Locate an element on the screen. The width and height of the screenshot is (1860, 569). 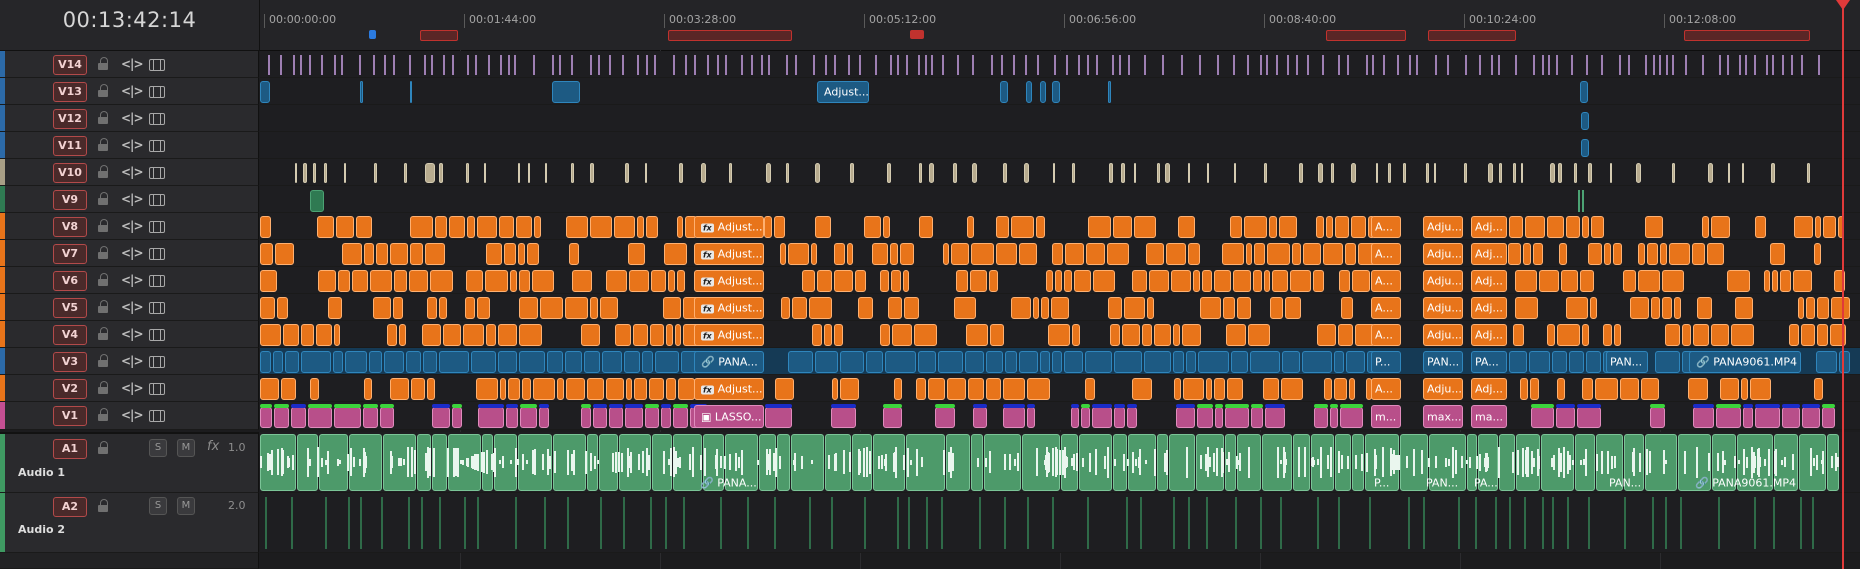
track-header-v4: V4 <|> is located at coordinates (129, 334).